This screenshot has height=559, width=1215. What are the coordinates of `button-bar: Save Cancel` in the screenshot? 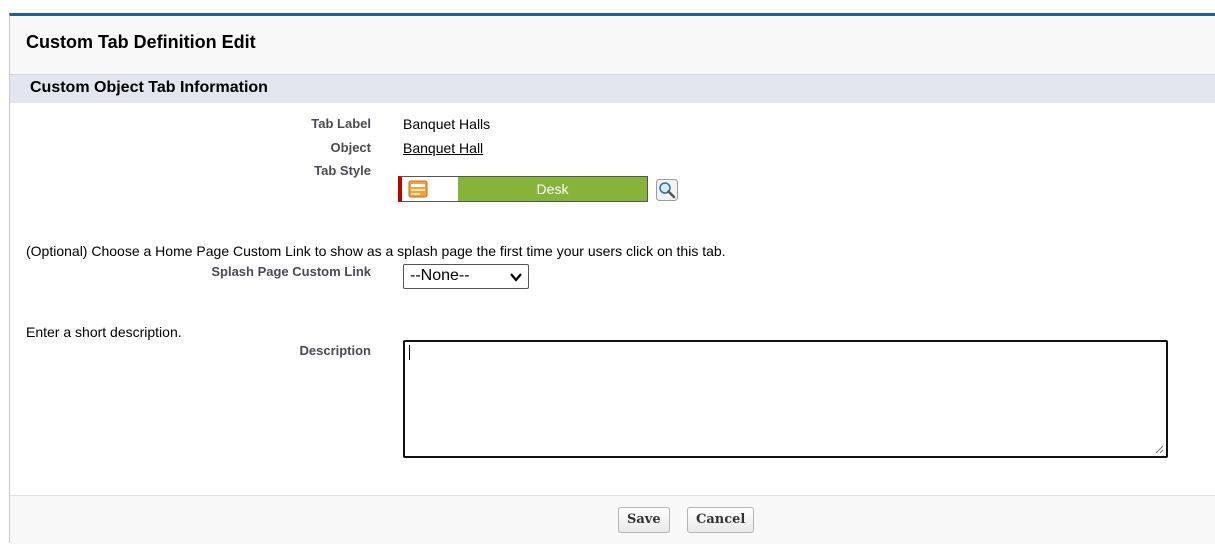 It's located at (612, 519).